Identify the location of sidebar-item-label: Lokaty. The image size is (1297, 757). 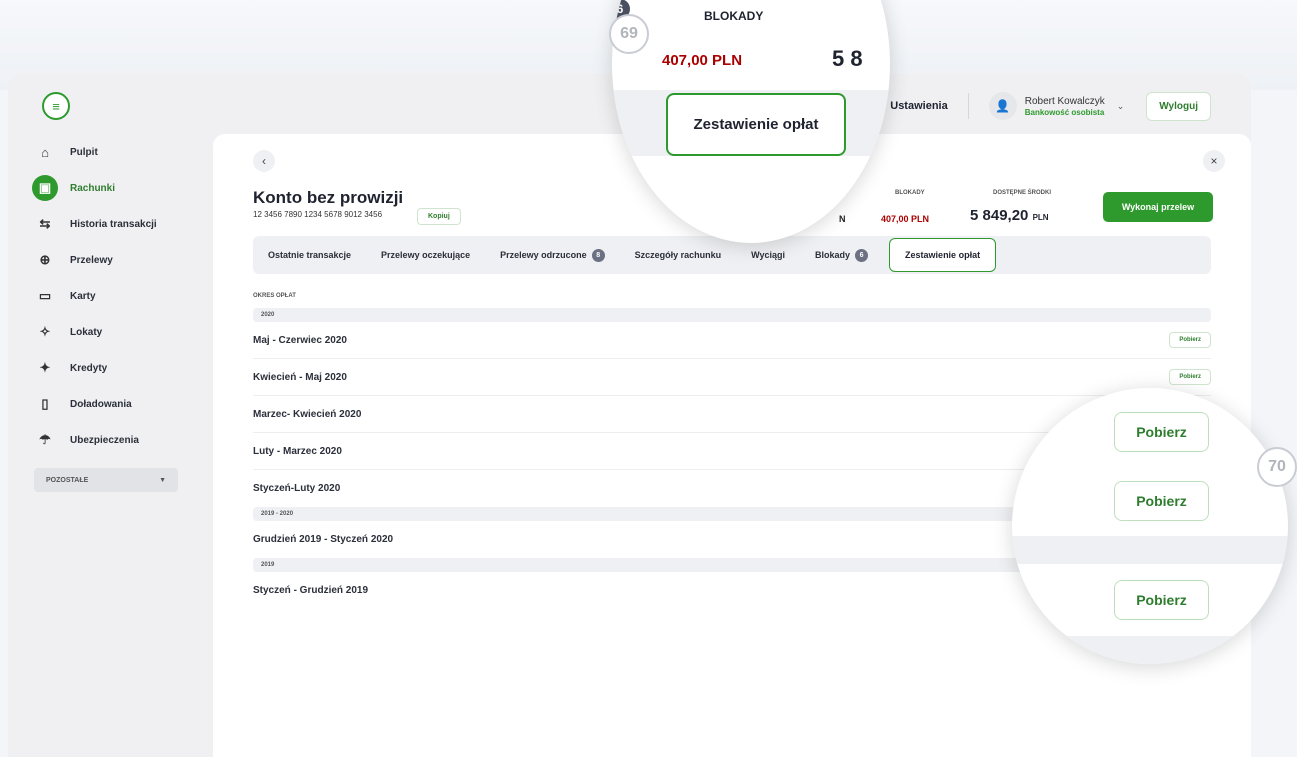
(86, 332).